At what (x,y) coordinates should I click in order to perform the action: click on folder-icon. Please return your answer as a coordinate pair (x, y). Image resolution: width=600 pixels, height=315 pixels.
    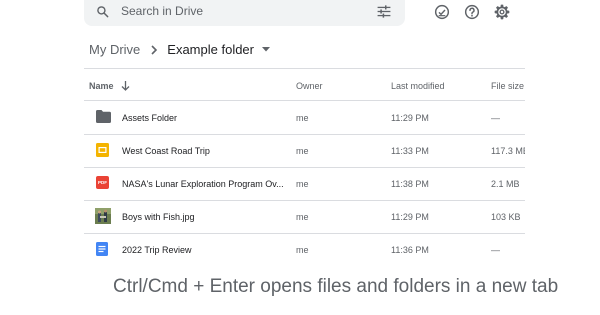
    Looking at the image, I should click on (103, 117).